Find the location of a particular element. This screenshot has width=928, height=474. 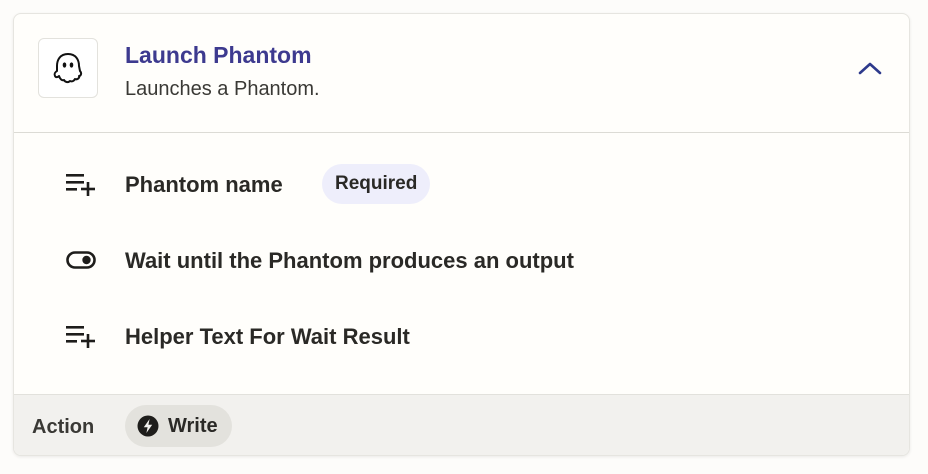

step-type-value: Write is located at coordinates (193, 425).